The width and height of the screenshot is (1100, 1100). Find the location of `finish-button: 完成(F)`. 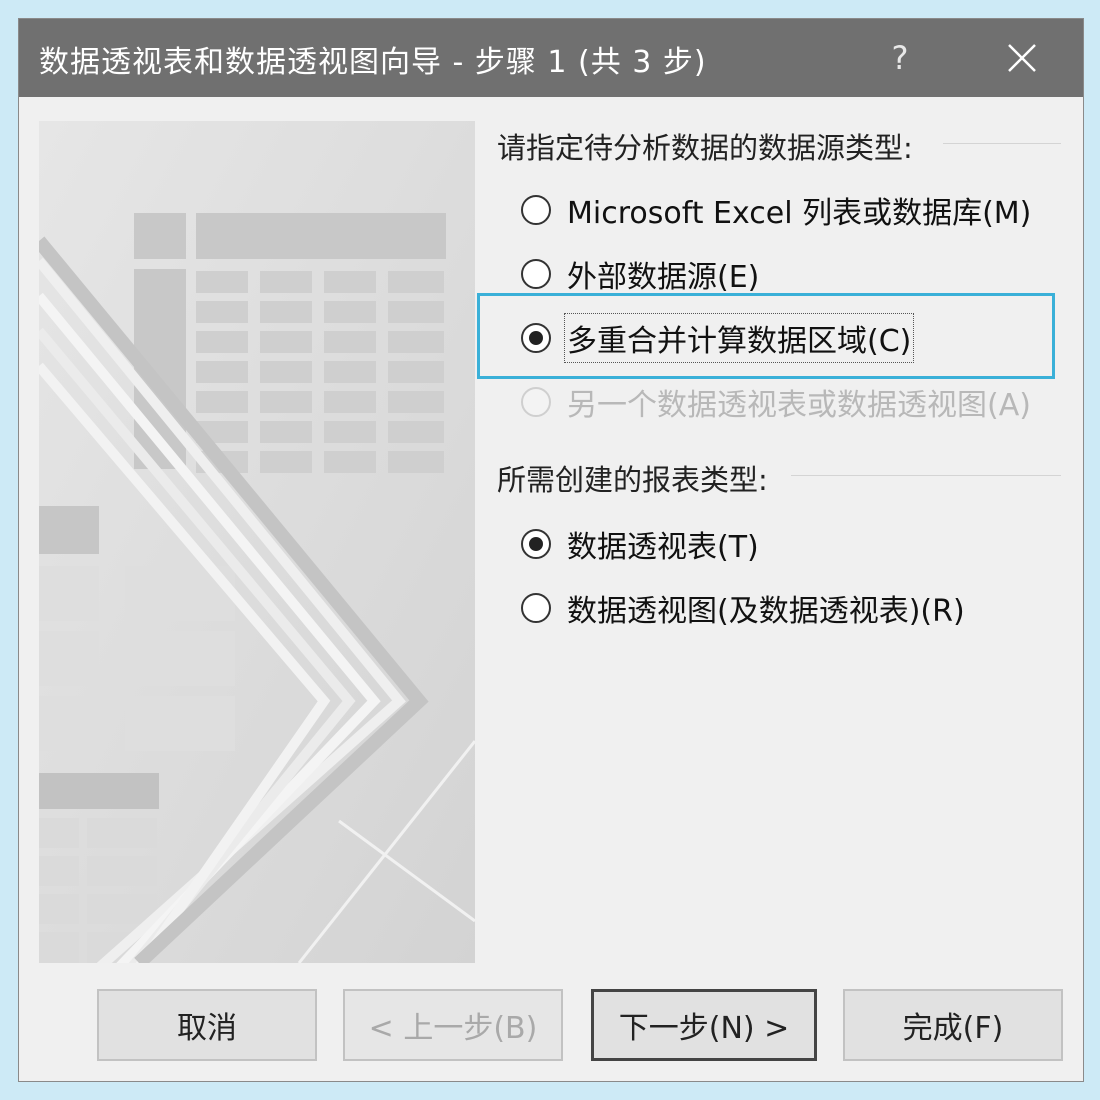

finish-button: 完成(F) is located at coordinates (953, 1025).